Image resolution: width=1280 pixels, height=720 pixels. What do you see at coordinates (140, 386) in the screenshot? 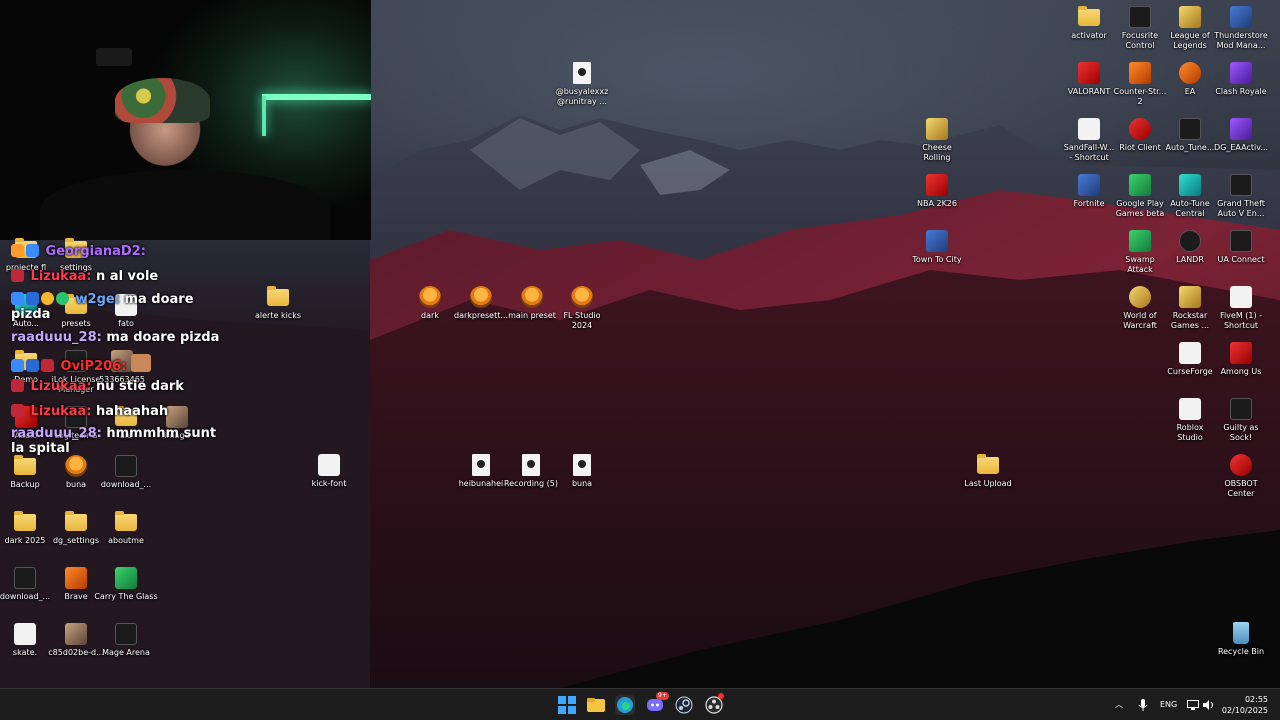
I see `chat-text: nu stie dark` at bounding box center [140, 386].